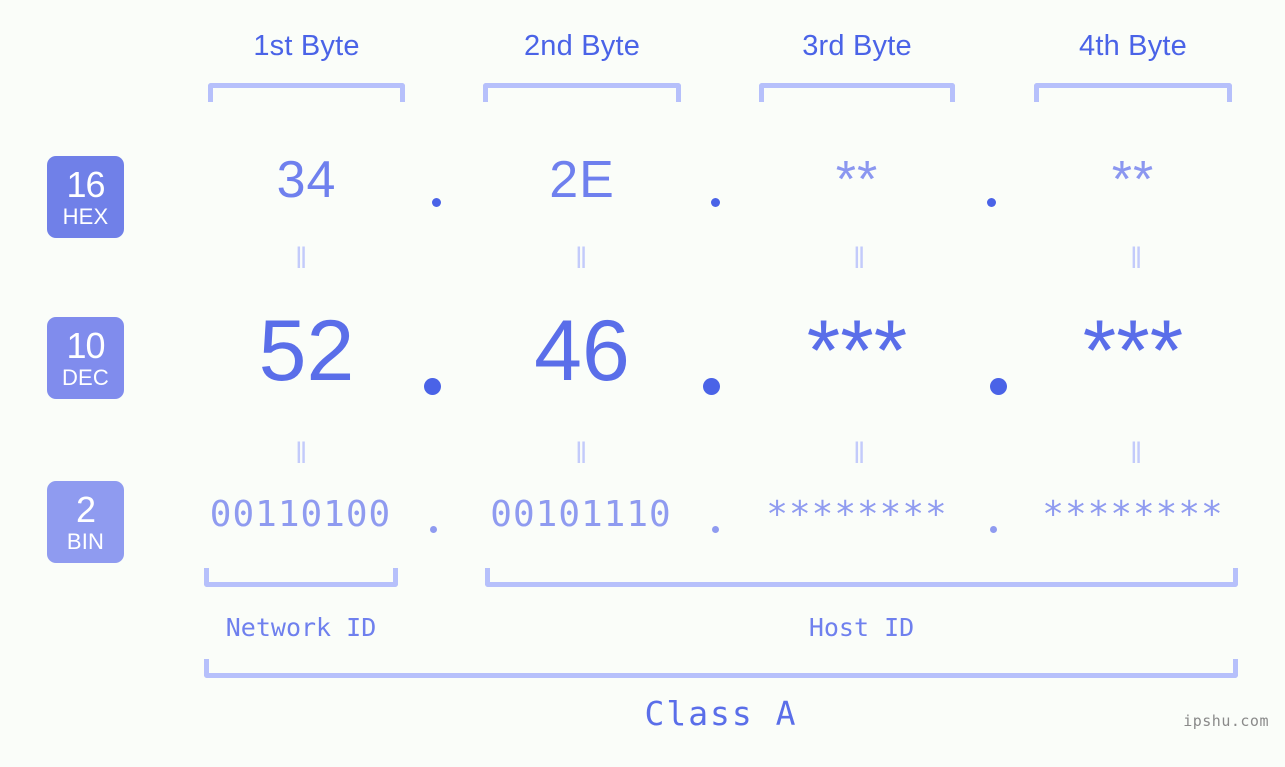  I want to click on watermark: ipshu.com, so click(1226, 721).